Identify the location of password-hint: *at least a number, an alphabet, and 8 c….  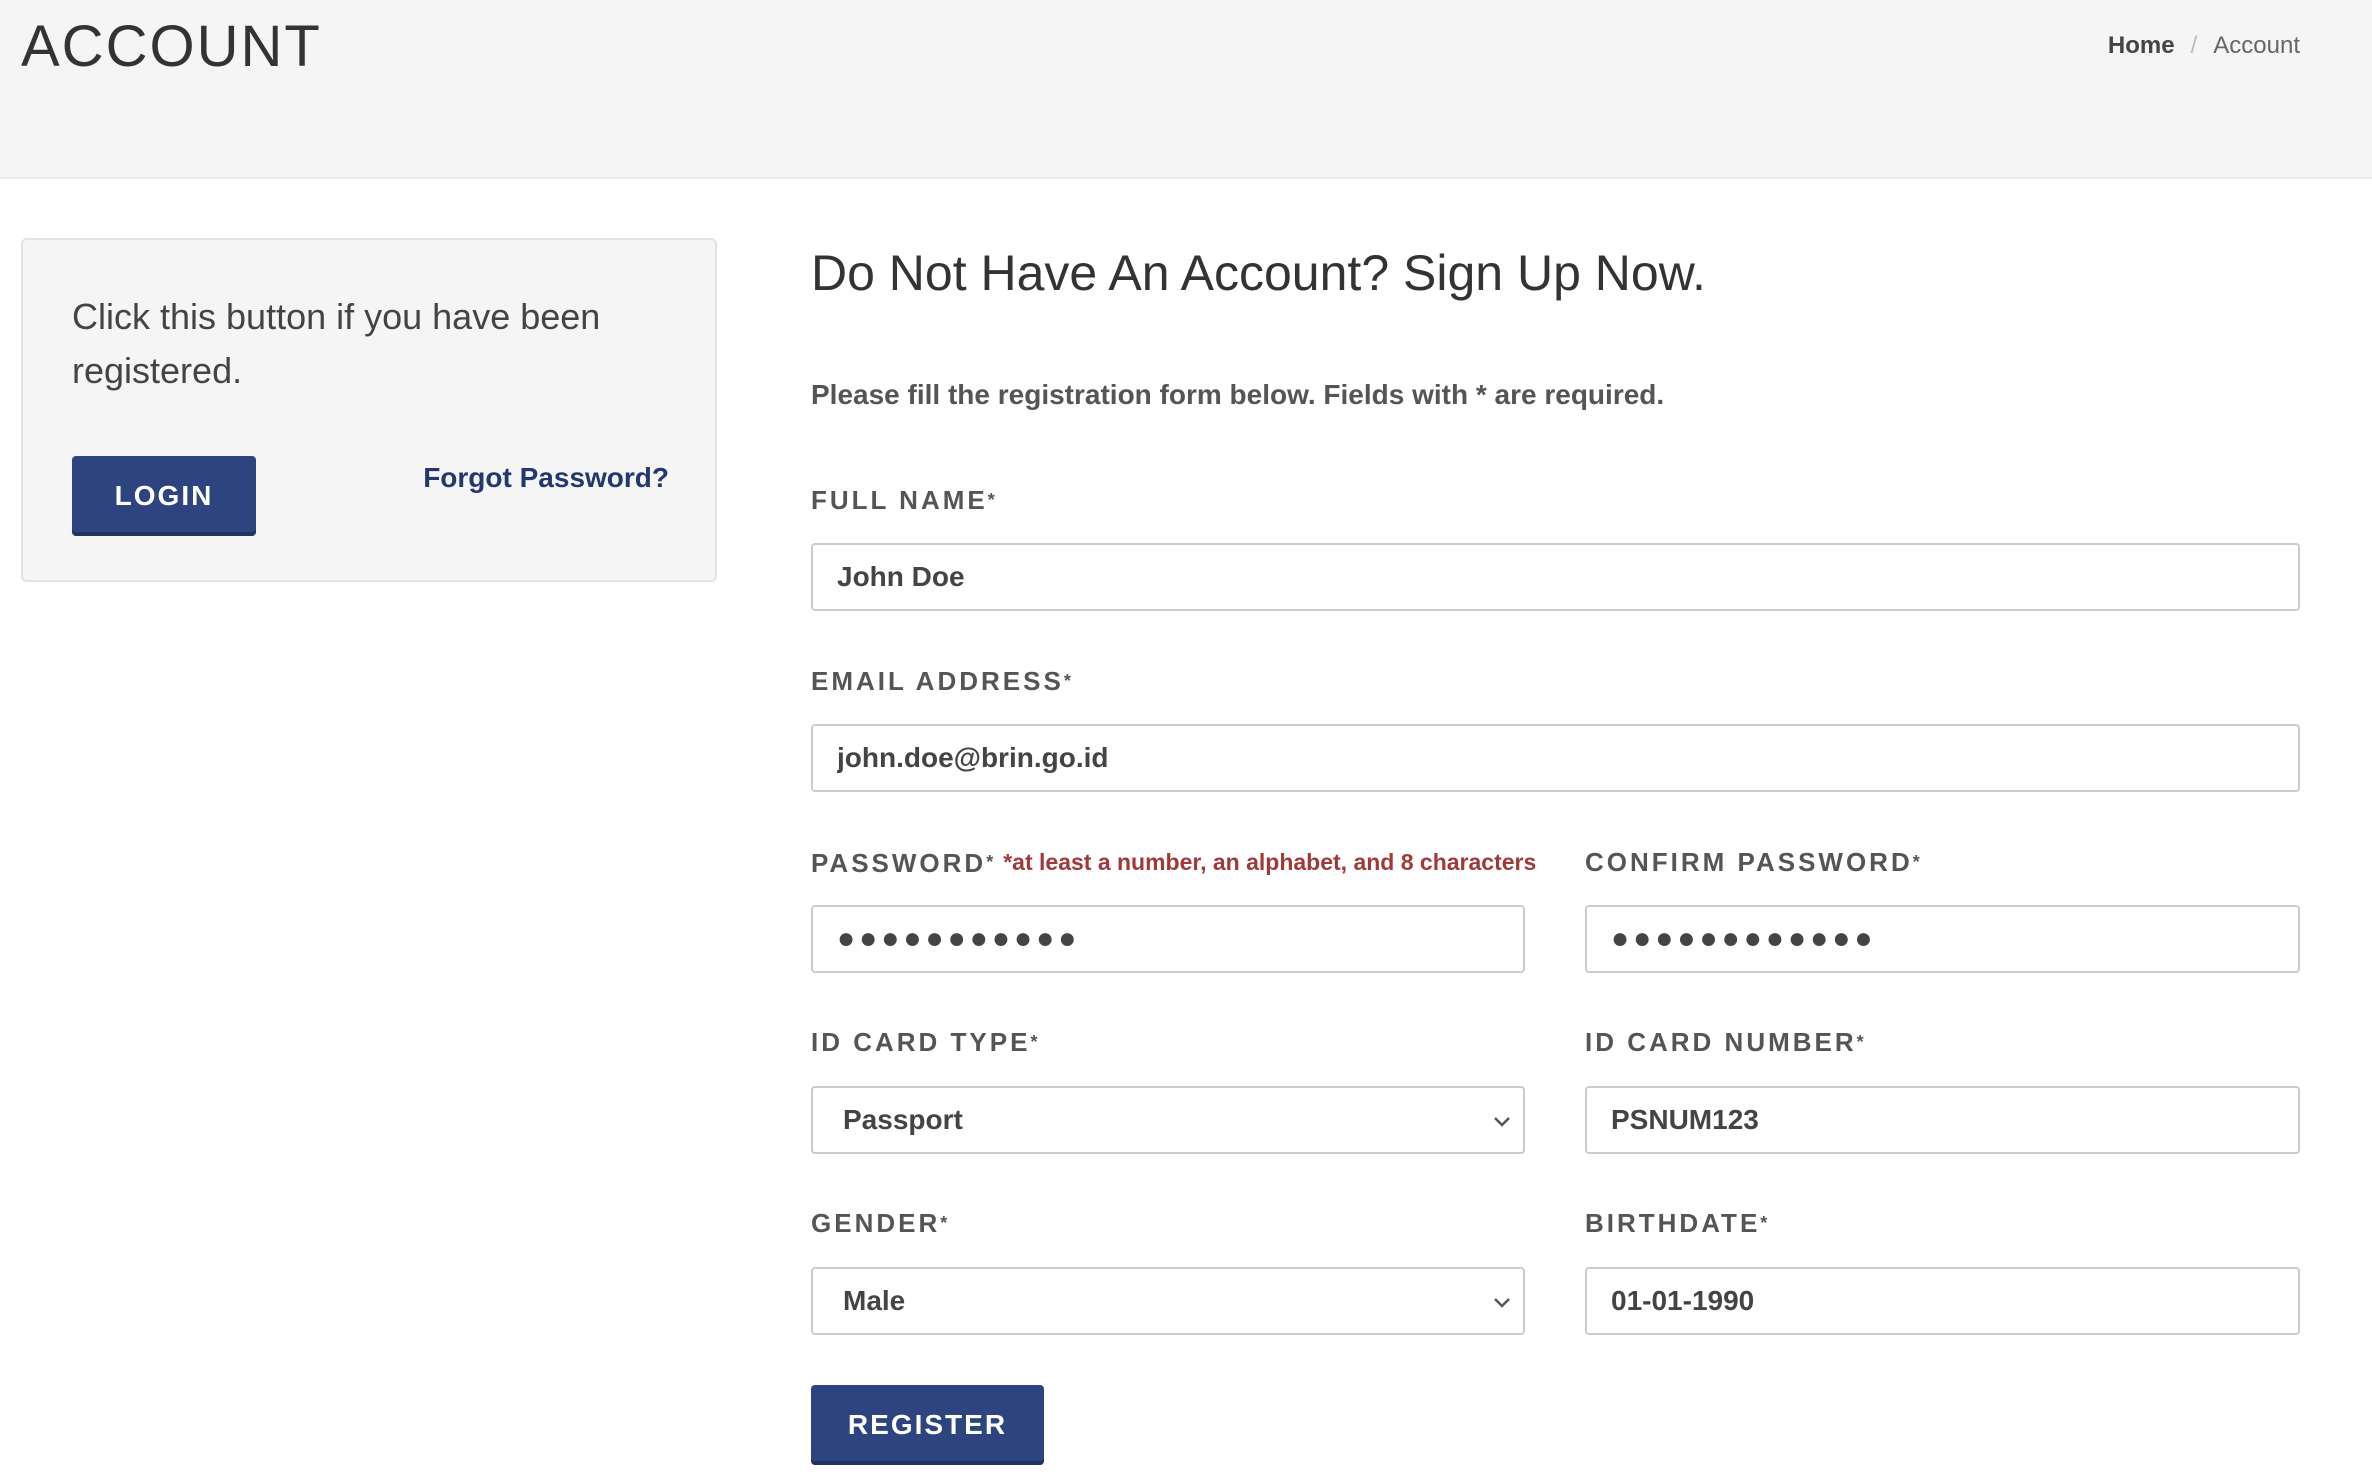
(1270, 862).